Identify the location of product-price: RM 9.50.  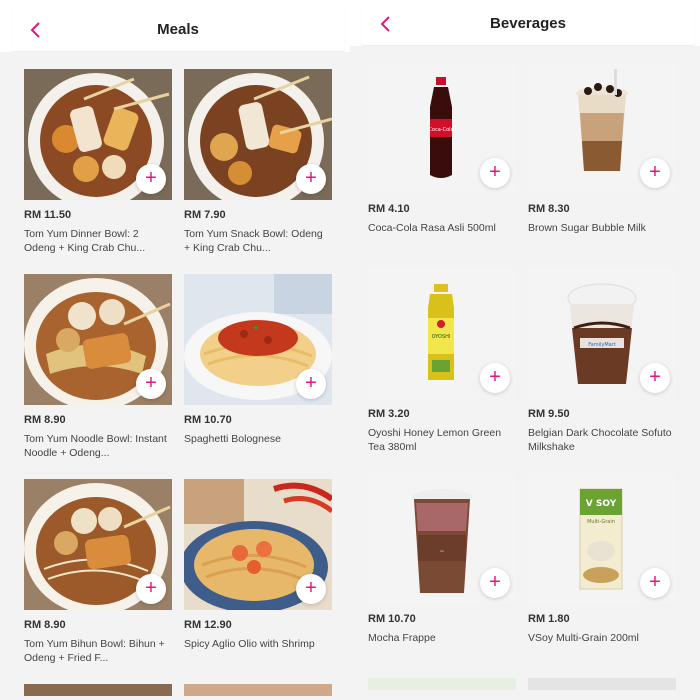
(549, 414).